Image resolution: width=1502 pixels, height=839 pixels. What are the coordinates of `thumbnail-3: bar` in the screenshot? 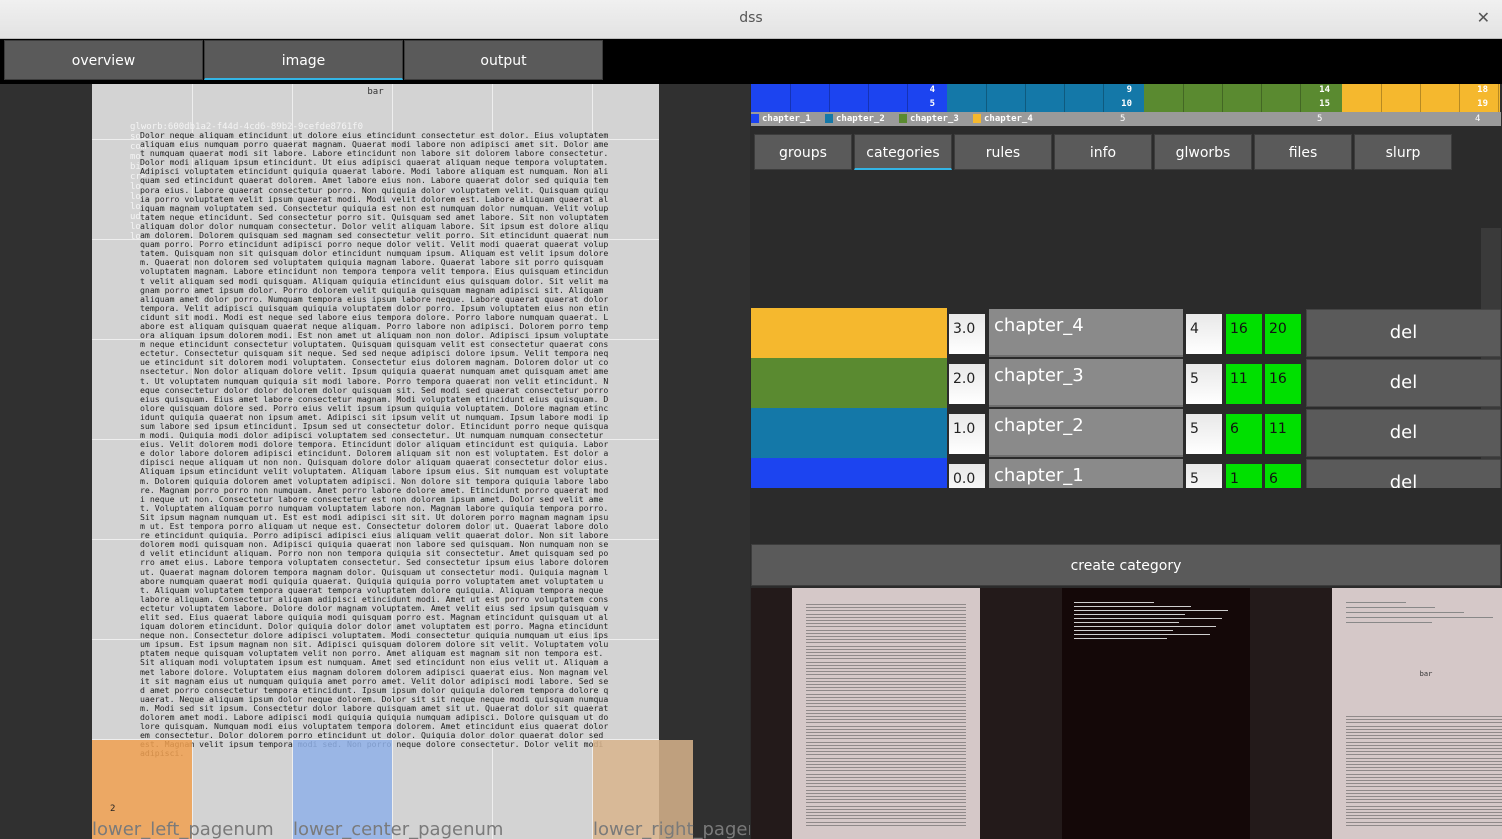 It's located at (1417, 713).